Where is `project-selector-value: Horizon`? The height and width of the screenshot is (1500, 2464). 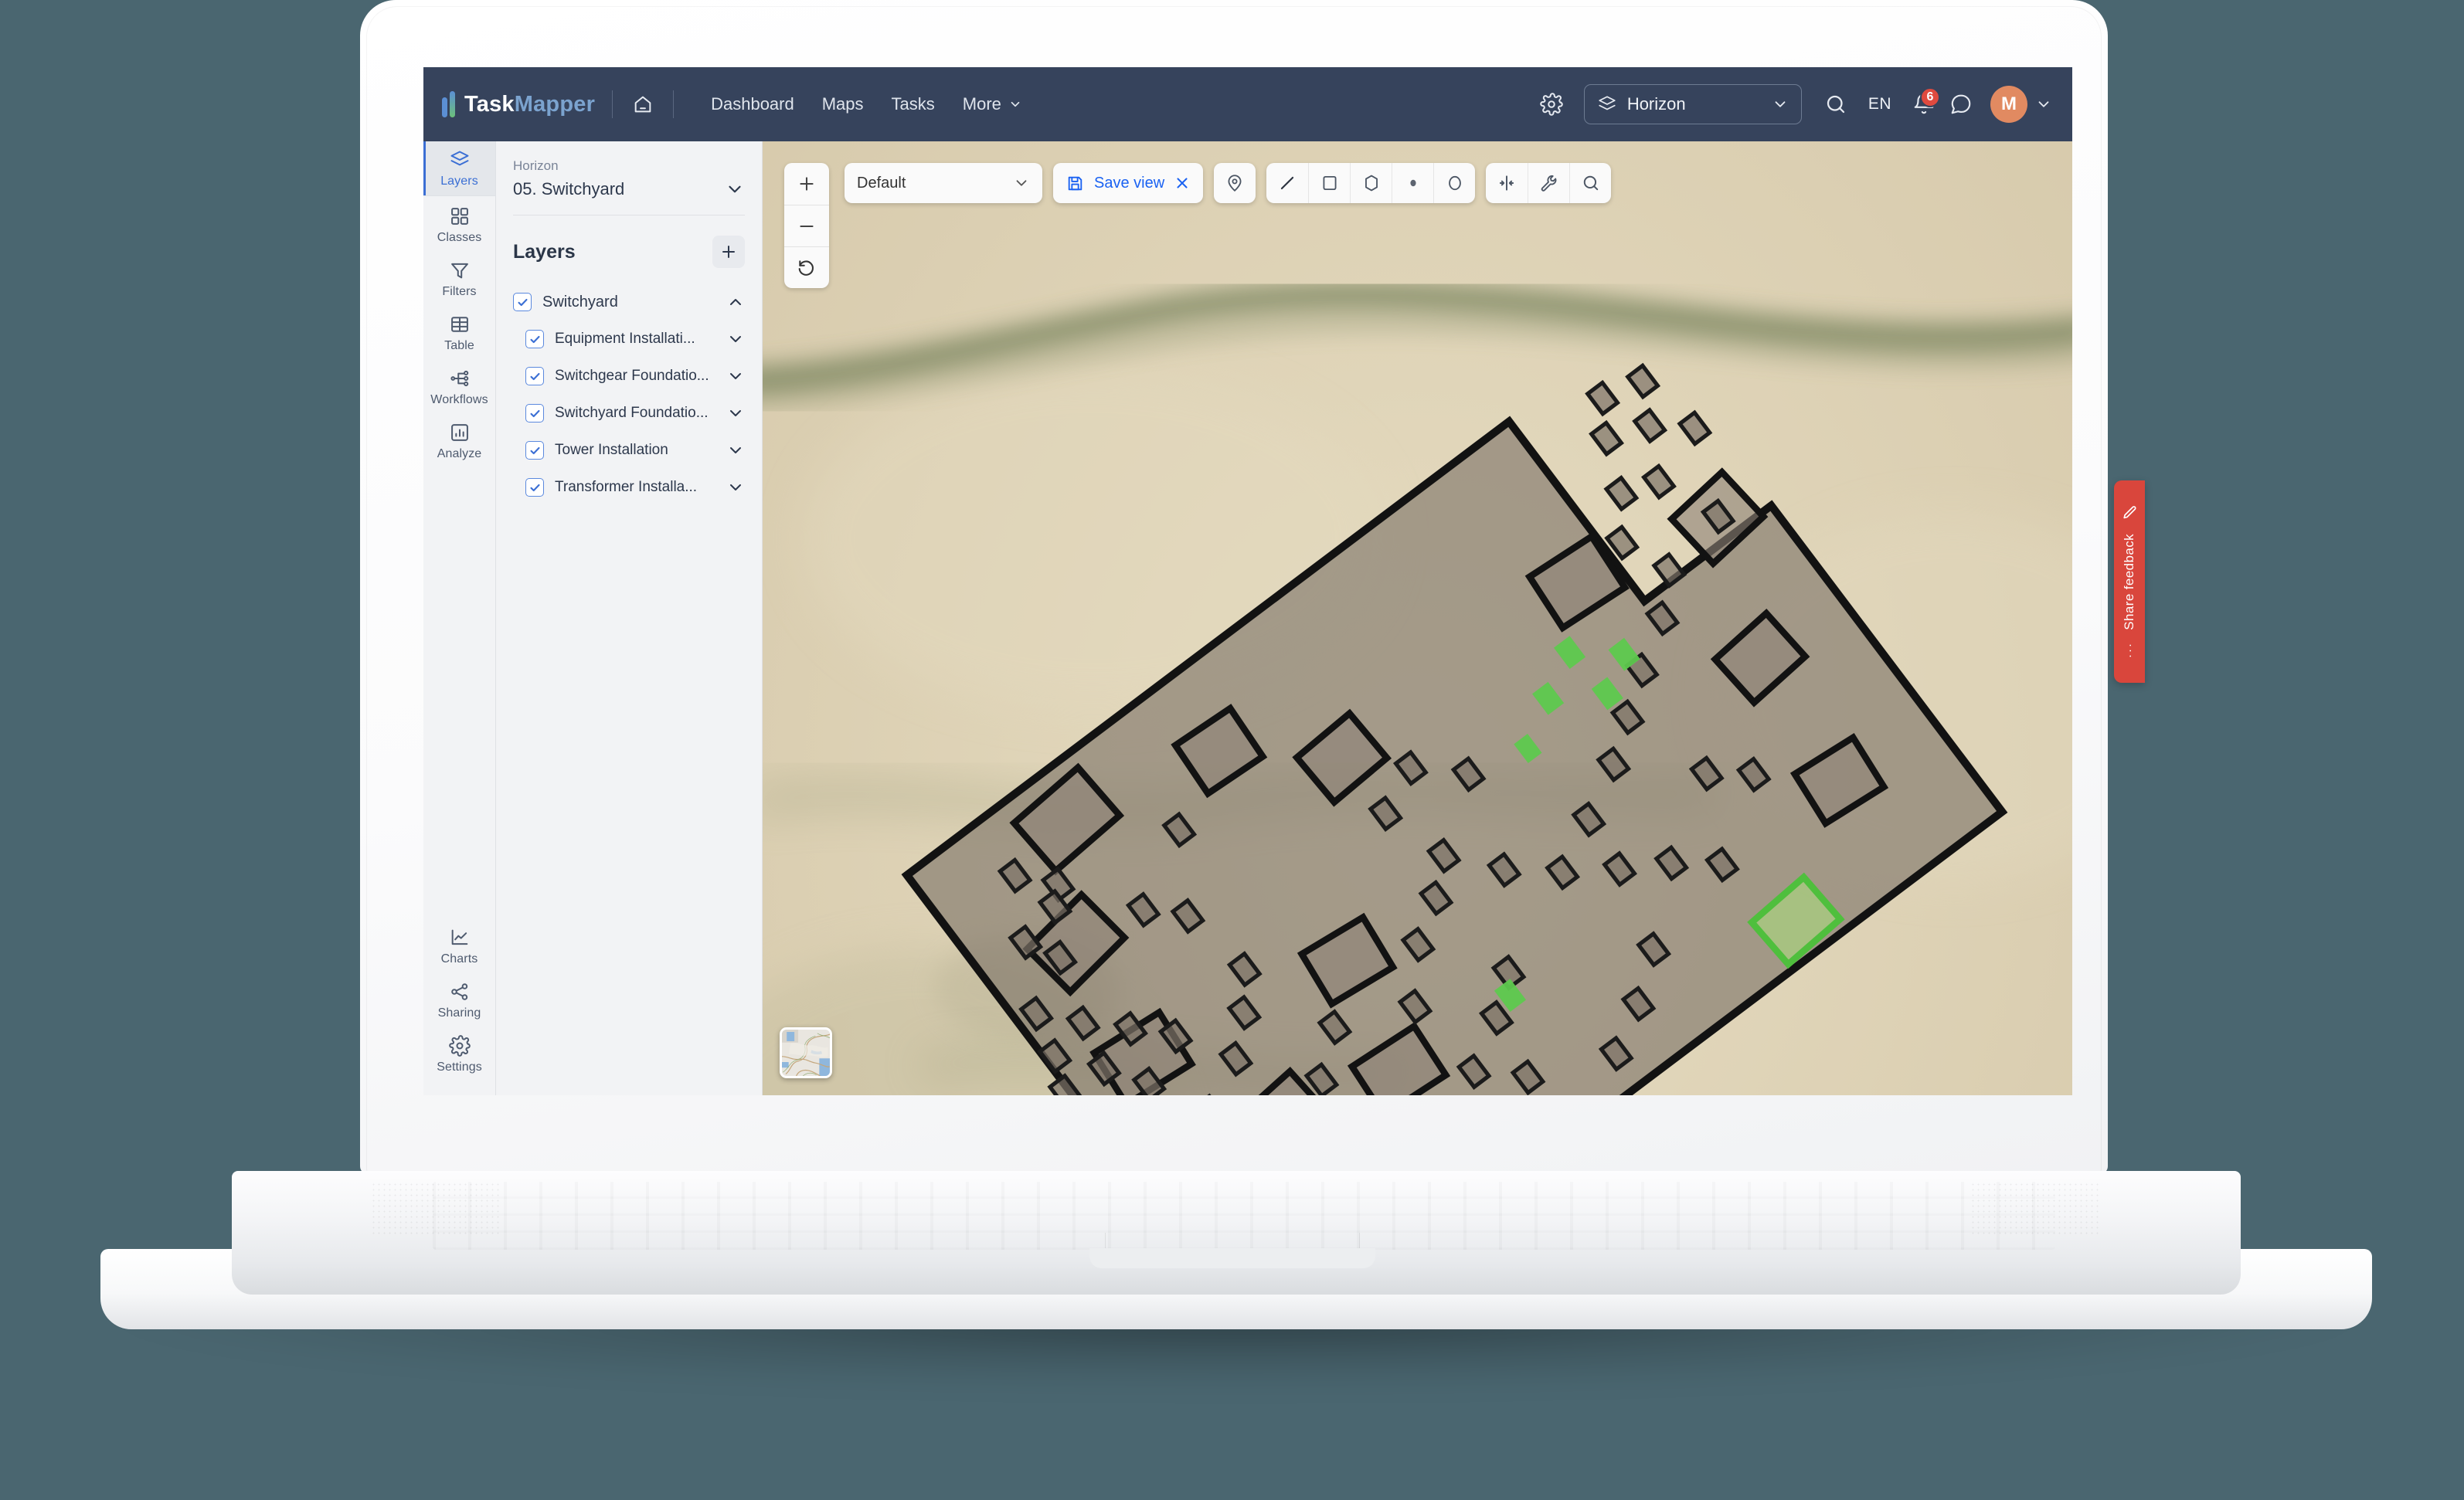 project-selector-value: Horizon is located at coordinates (1656, 104).